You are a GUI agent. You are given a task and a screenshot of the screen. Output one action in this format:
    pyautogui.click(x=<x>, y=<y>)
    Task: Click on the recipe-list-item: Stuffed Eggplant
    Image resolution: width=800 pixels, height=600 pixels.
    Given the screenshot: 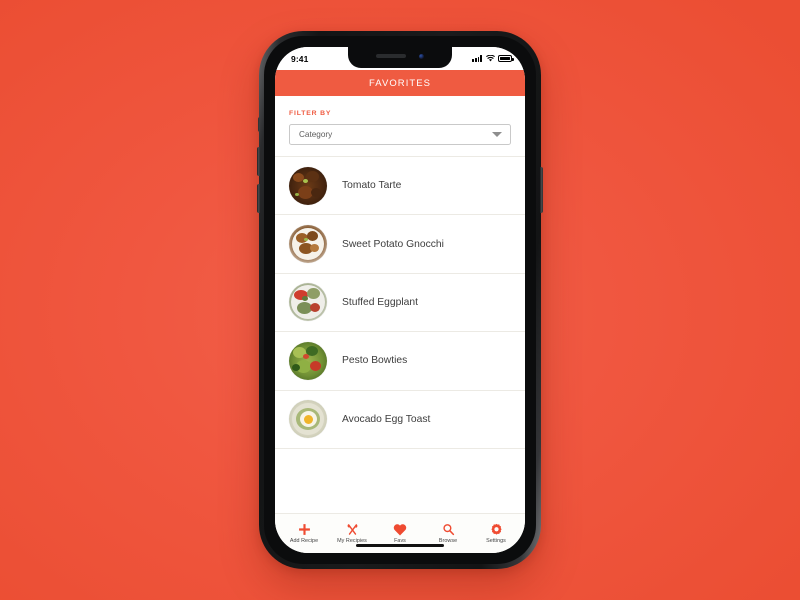 What is the action you would take?
    pyautogui.click(x=400, y=303)
    